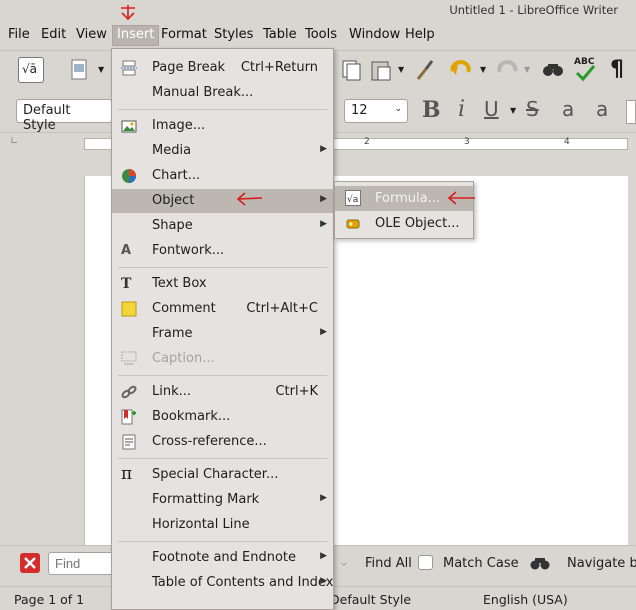 The height and width of the screenshot is (610, 636). What do you see at coordinates (53, 34) in the screenshot?
I see `menu-edit: Edit` at bounding box center [53, 34].